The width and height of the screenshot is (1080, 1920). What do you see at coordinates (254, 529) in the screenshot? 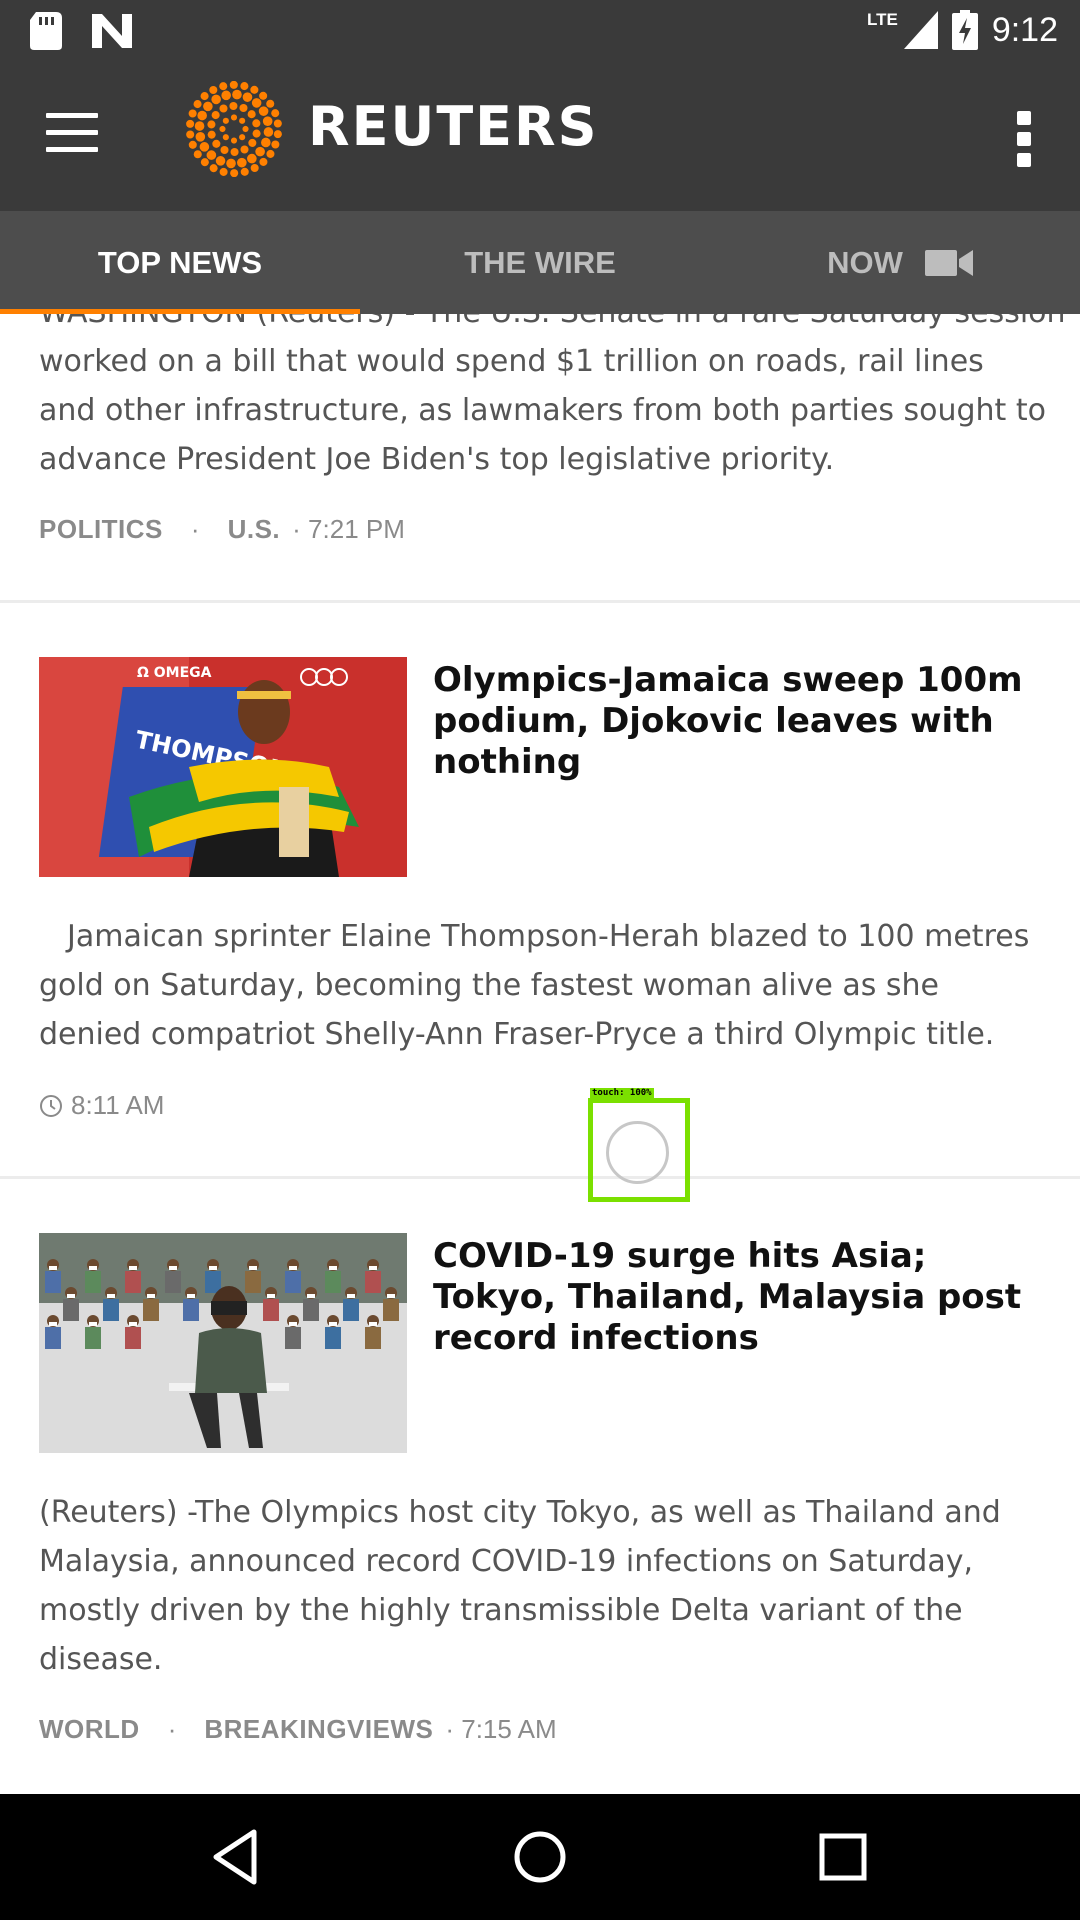
I see `category-link: U.S.` at bounding box center [254, 529].